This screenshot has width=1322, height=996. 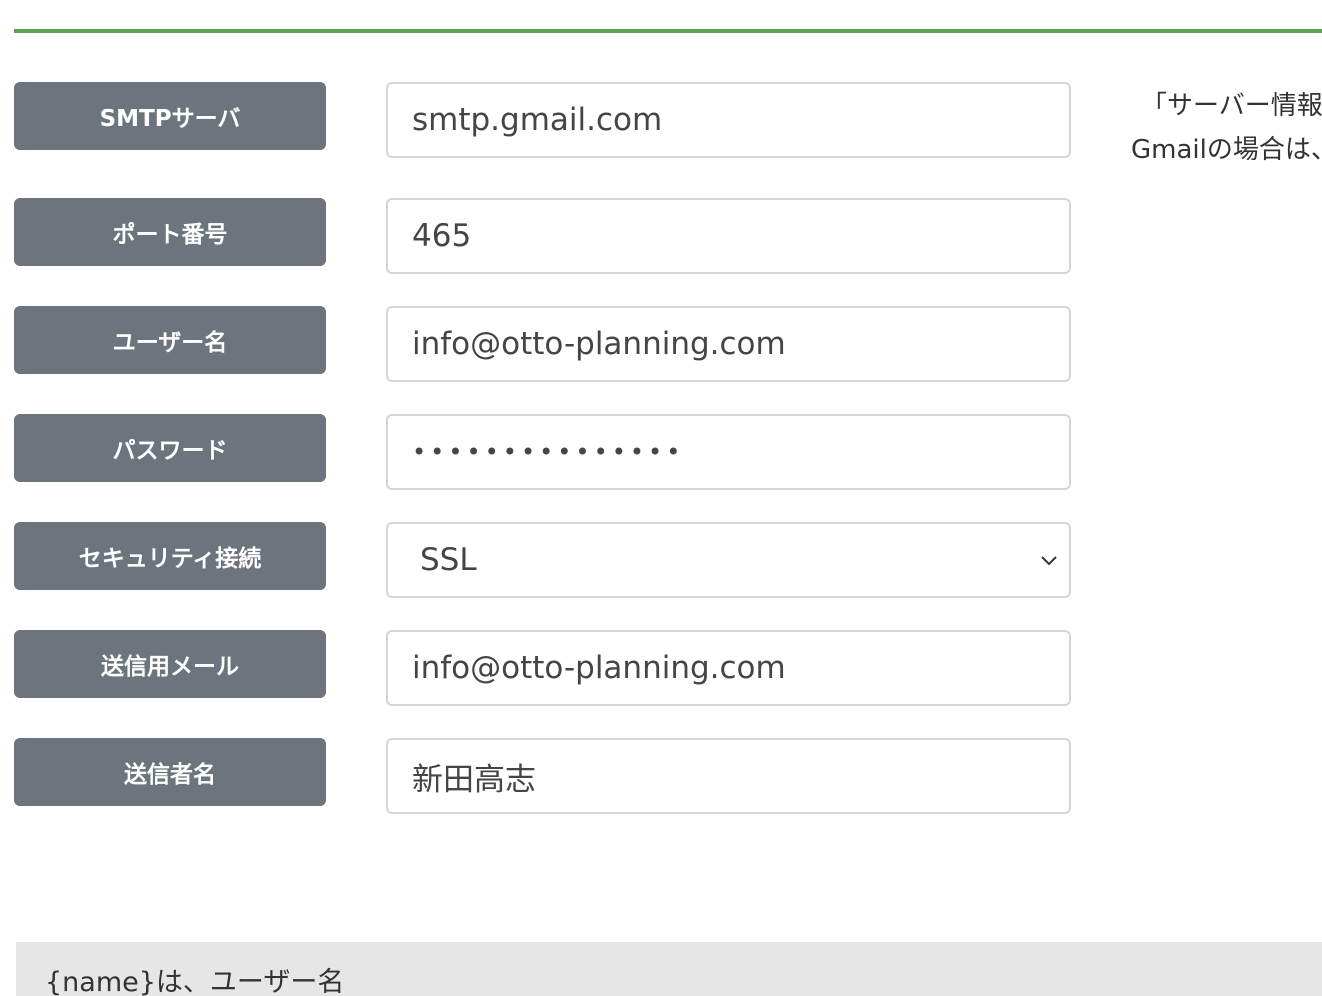 I want to click on server-info-note-line2: Gmailの場合は、, so click(x=1226, y=150).